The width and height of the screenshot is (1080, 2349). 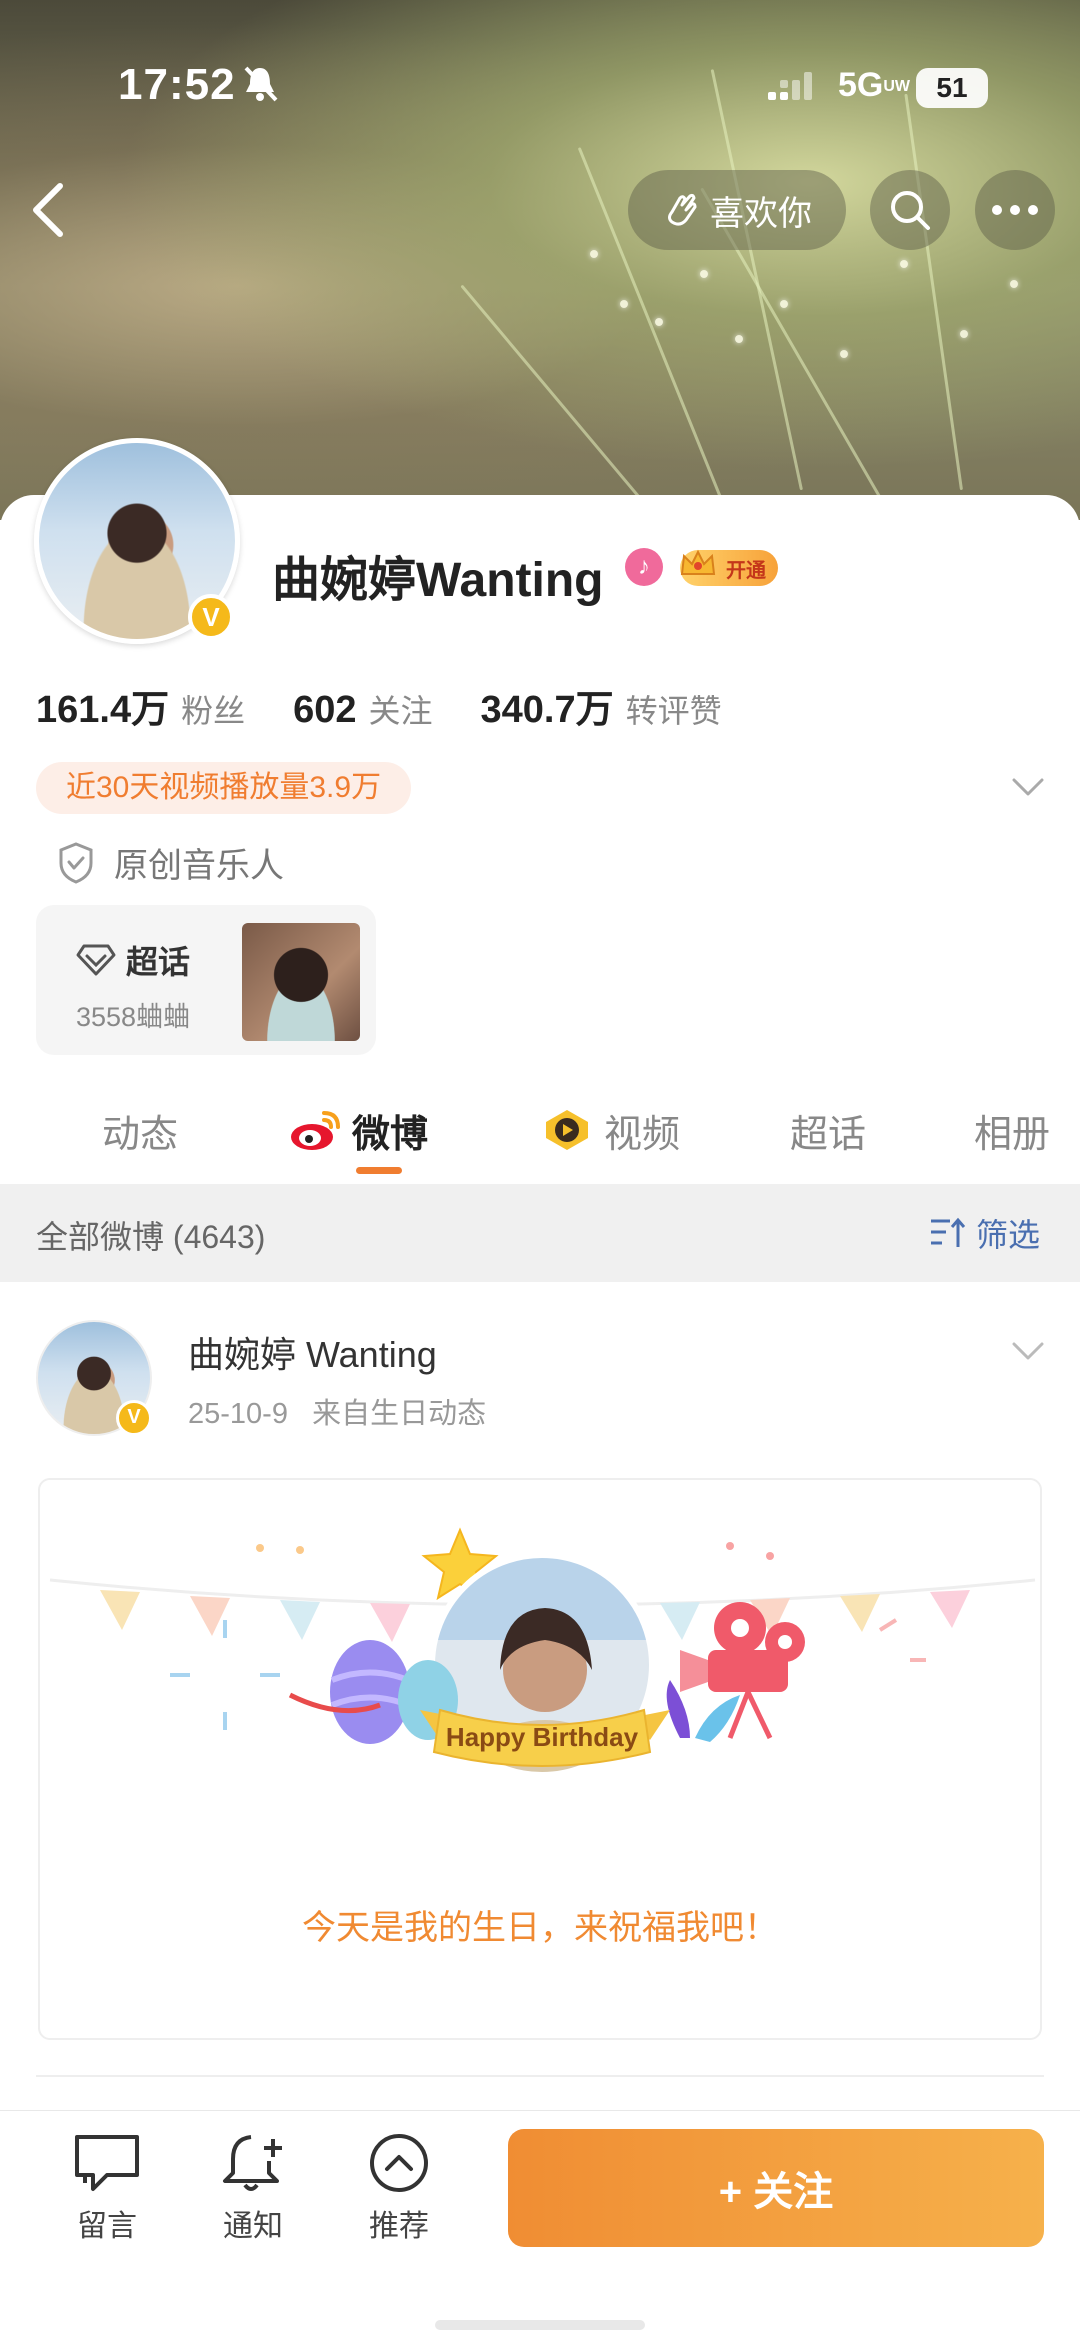 I want to click on recommend-label: 推荐, so click(x=399, y=2226).